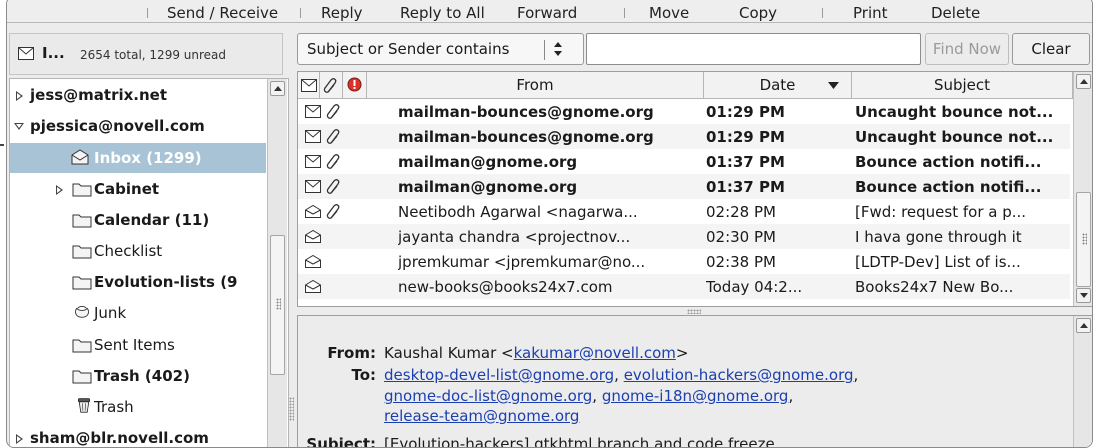 This screenshot has width=1093, height=448. Describe the element at coordinates (778, 212) in the screenshot. I see `message-date: 02:28 PM` at that location.